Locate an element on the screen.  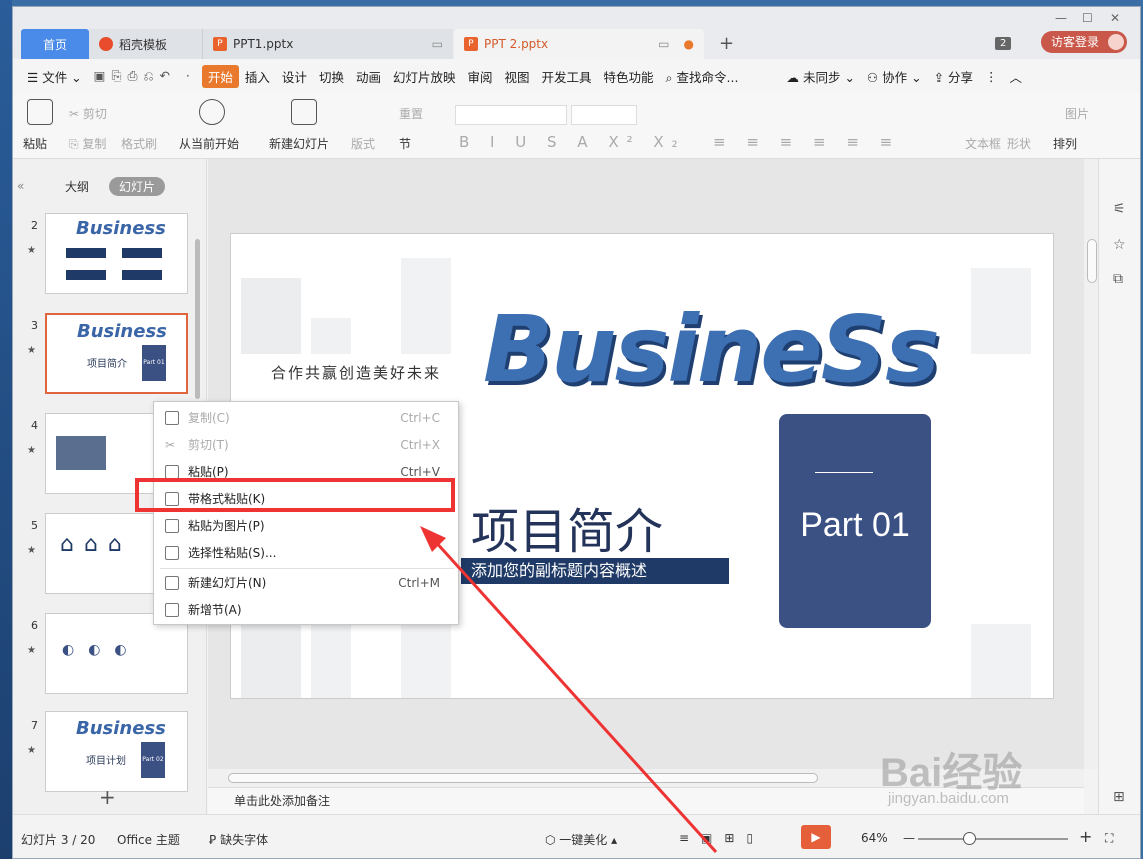
panel-scrollbar is located at coordinates (197, 319).